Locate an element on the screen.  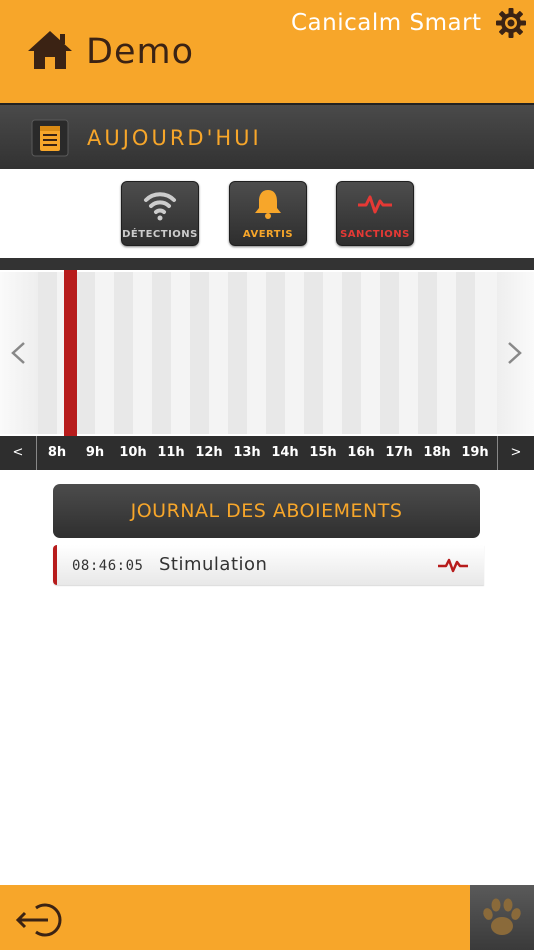
timeline-slot-11h is located at coordinates (161, 353).